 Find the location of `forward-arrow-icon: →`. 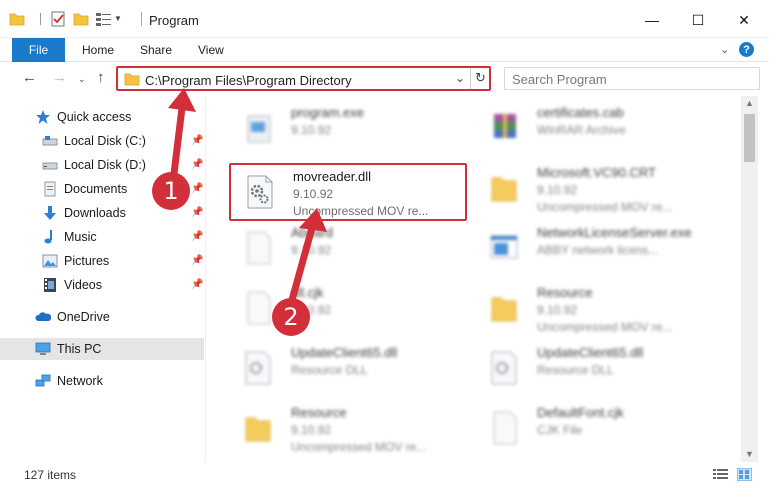

forward-arrow-icon: → is located at coordinates (59, 77).